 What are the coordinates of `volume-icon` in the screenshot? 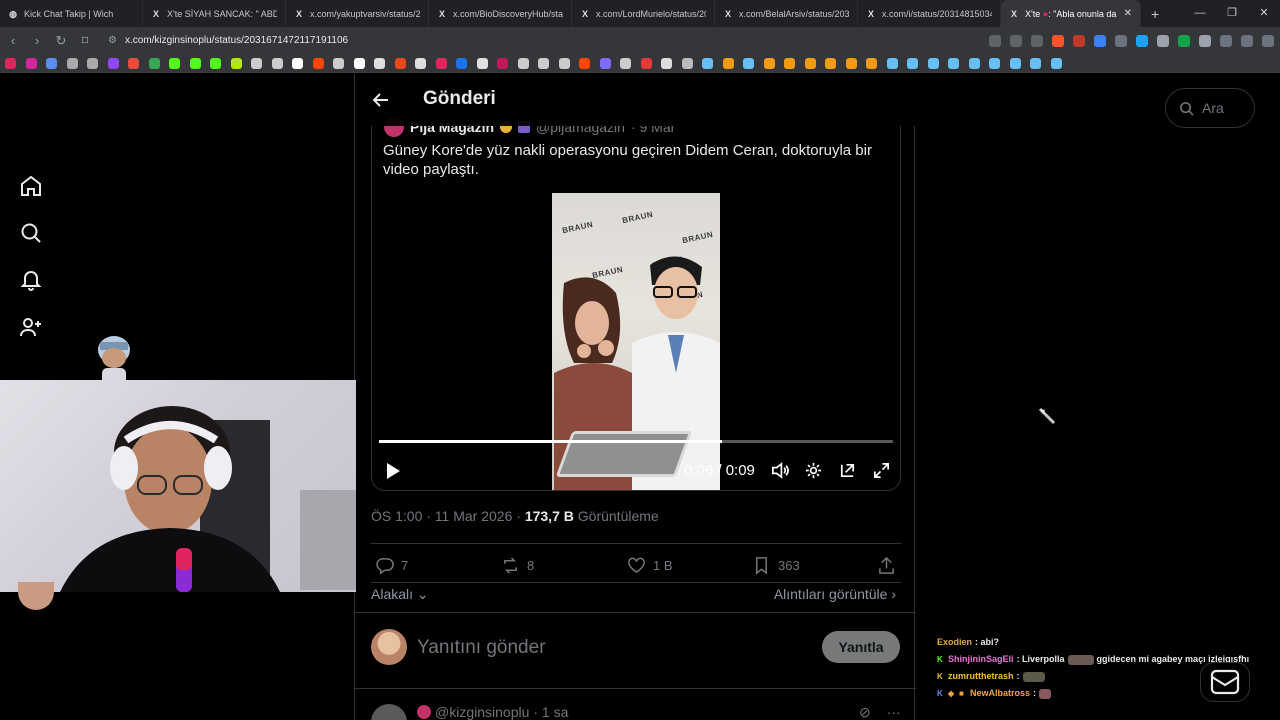 It's located at (779, 470).